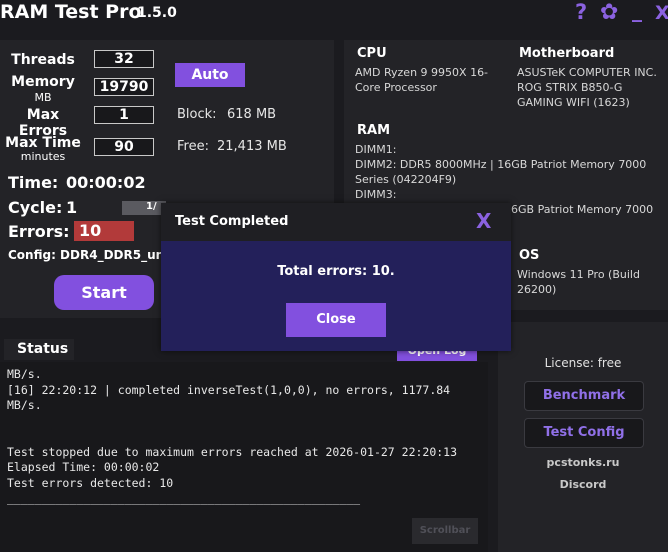  I want to click on max-time-unit-label: minutes, so click(43, 156).